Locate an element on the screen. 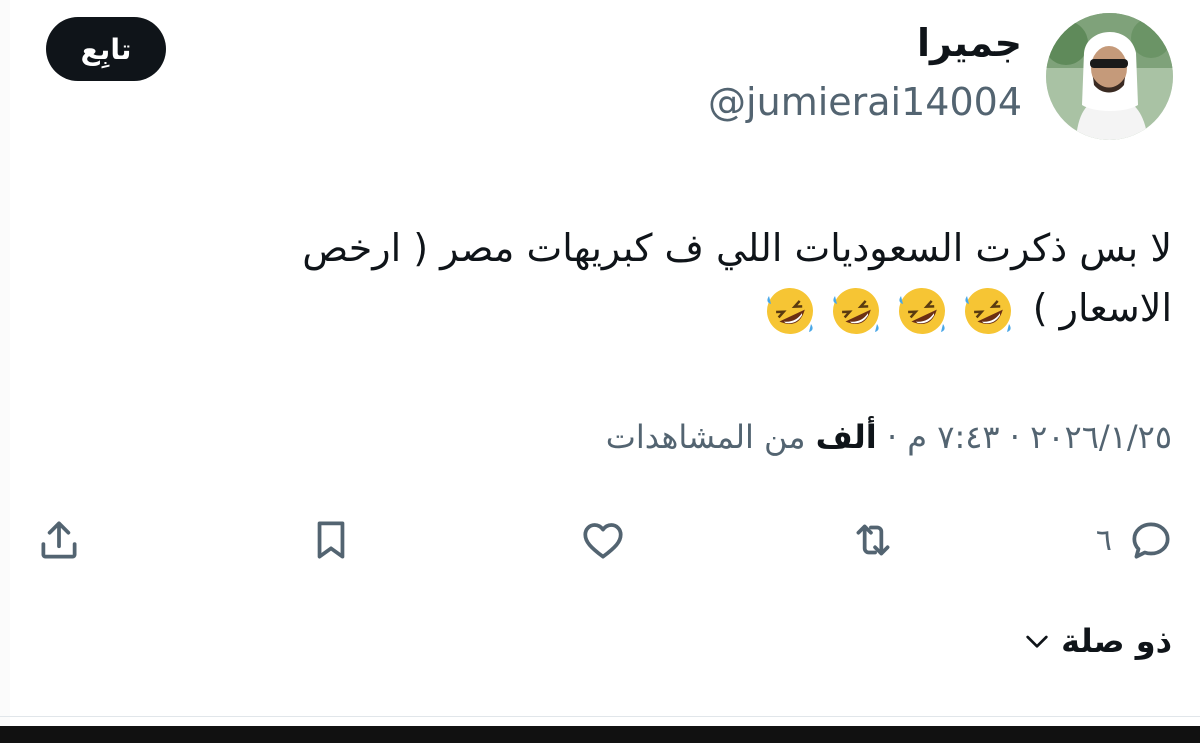 Image resolution: width=1200 pixels, height=743 pixels. share-button is located at coordinates (59, 540).